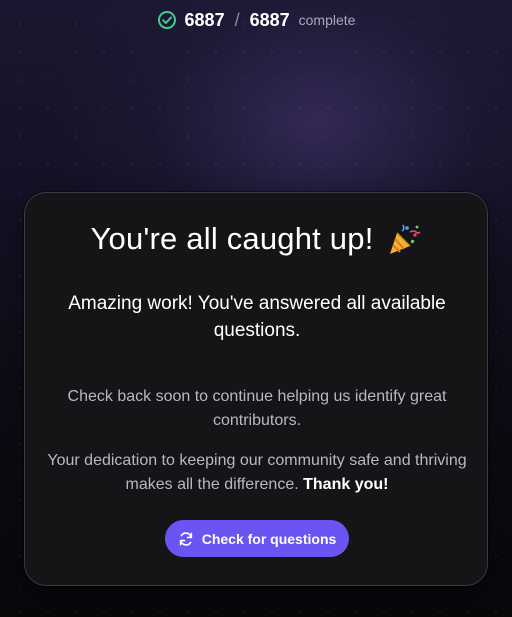 This screenshot has height=617, width=512. What do you see at coordinates (232, 238) in the screenshot?
I see `card-title: You're all caught up!` at bounding box center [232, 238].